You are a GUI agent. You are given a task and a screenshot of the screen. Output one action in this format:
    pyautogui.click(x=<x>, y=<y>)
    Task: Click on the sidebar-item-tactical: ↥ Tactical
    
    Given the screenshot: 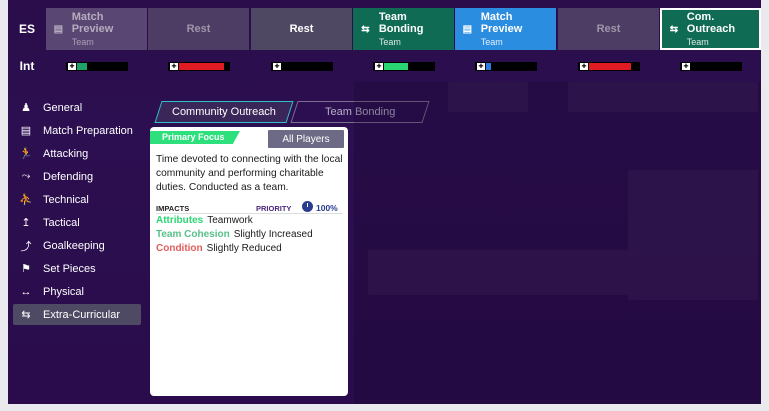 What is the action you would take?
    pyautogui.click(x=77, y=222)
    